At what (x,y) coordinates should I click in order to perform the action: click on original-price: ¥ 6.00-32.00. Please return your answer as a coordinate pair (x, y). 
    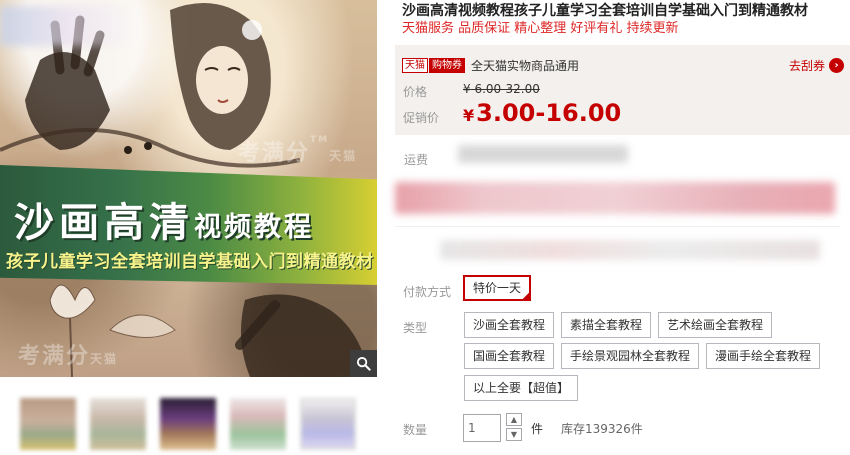
    Looking at the image, I should click on (501, 89).